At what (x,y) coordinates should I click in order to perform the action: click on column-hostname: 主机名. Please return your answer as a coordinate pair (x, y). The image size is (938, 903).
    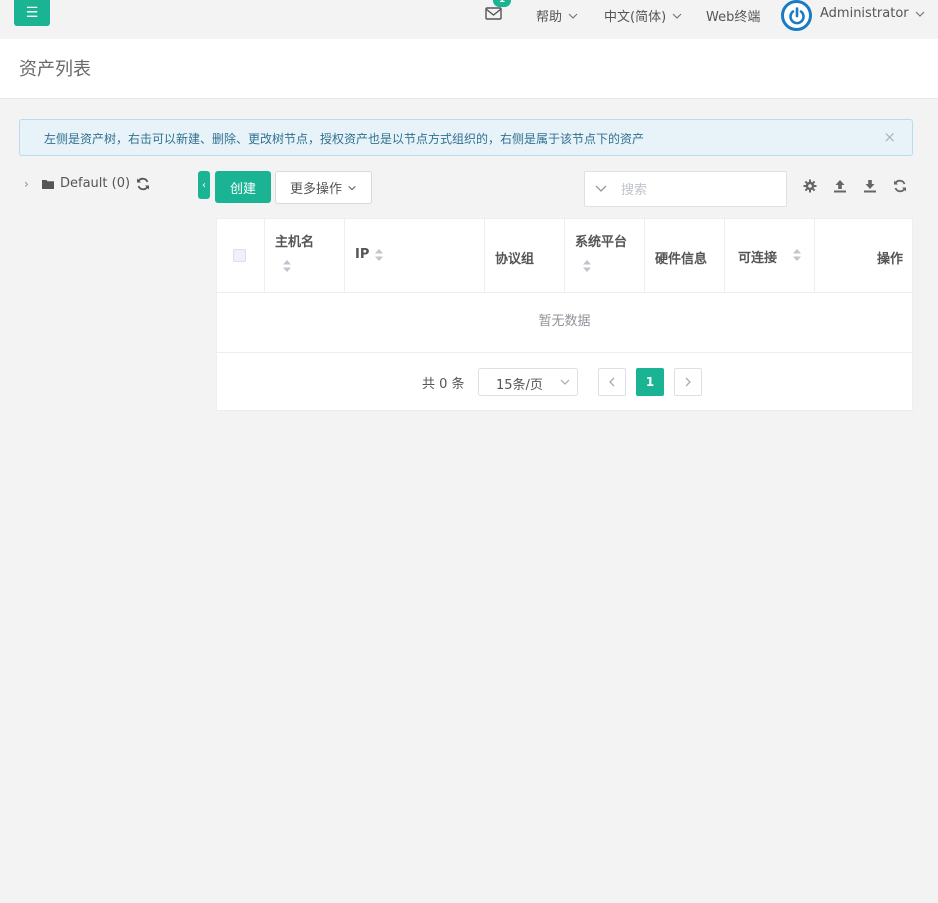
    Looking at the image, I should click on (305, 256).